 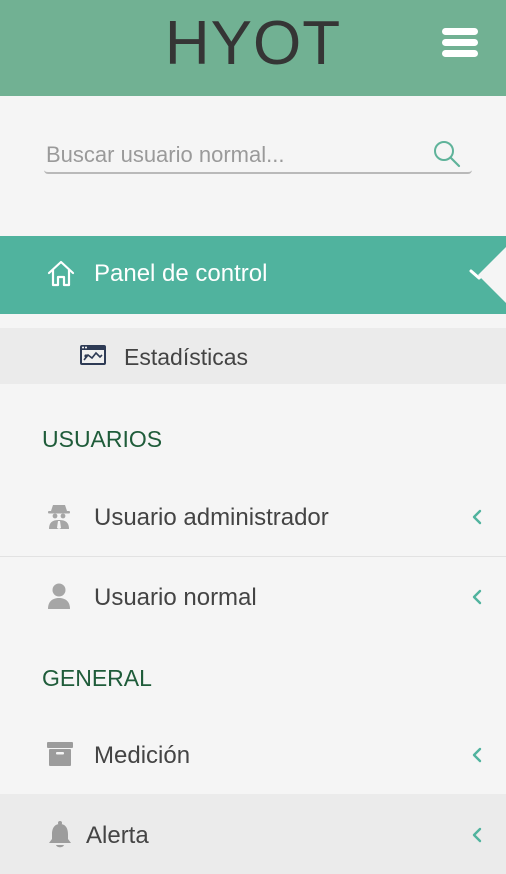 I want to click on active-indicator-notch, so click(x=492, y=275).